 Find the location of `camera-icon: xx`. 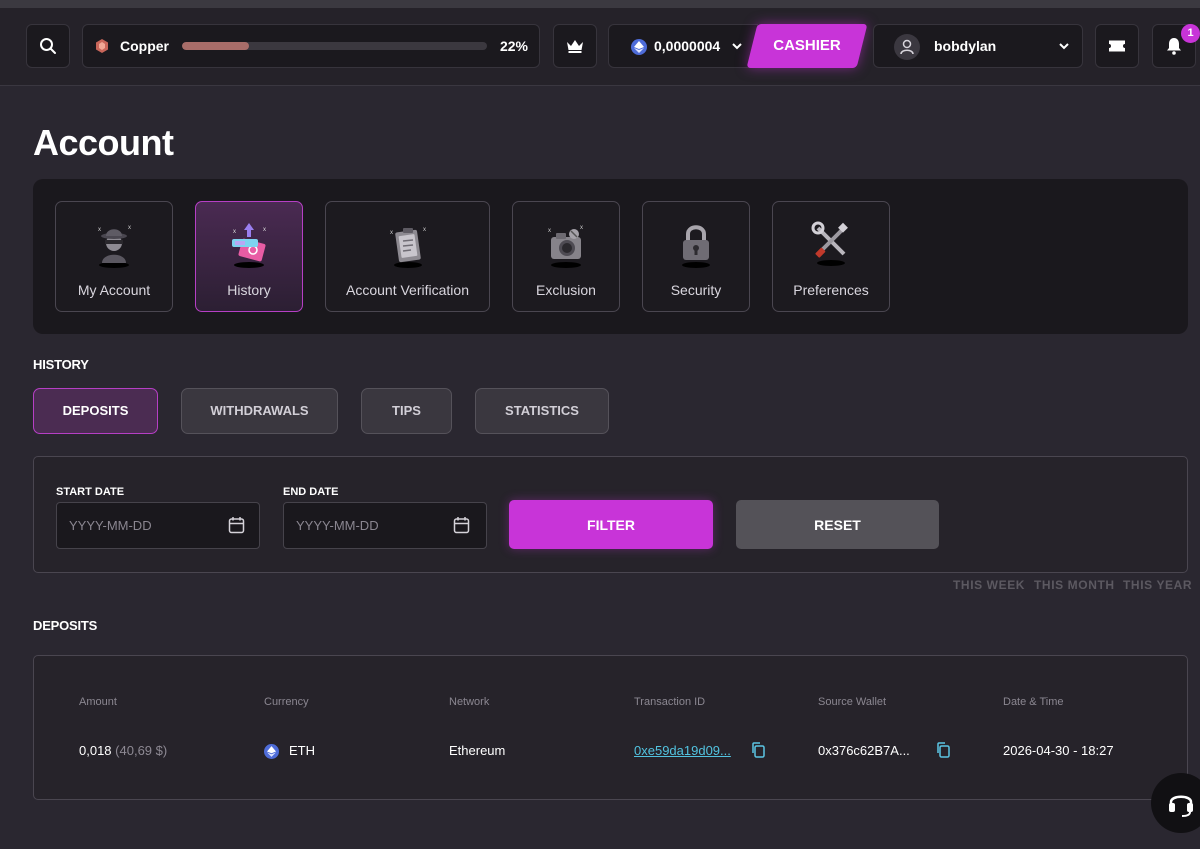

camera-icon: xx is located at coordinates (565, 246).